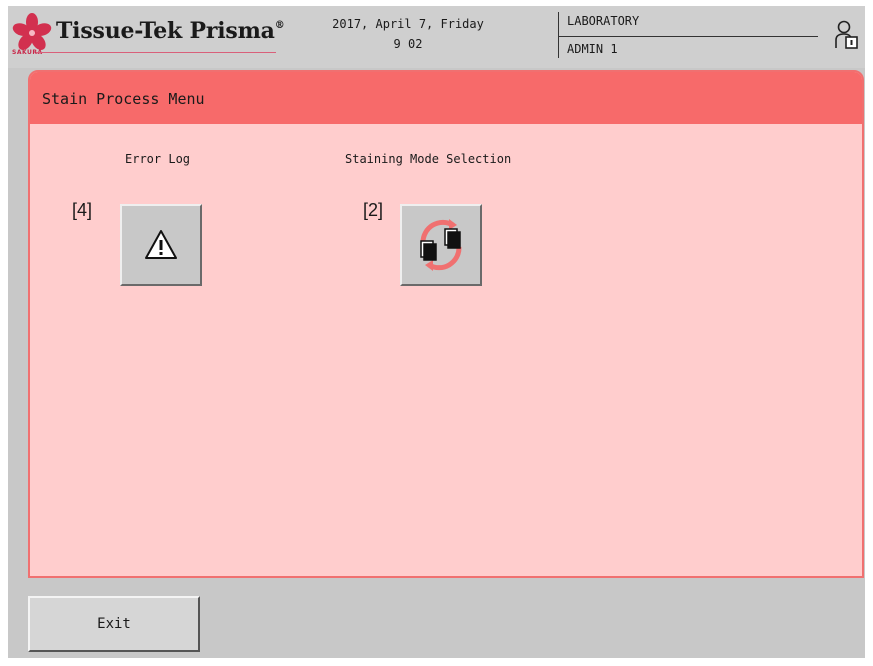  I want to click on staining-mode-badge: [2], so click(373, 210).